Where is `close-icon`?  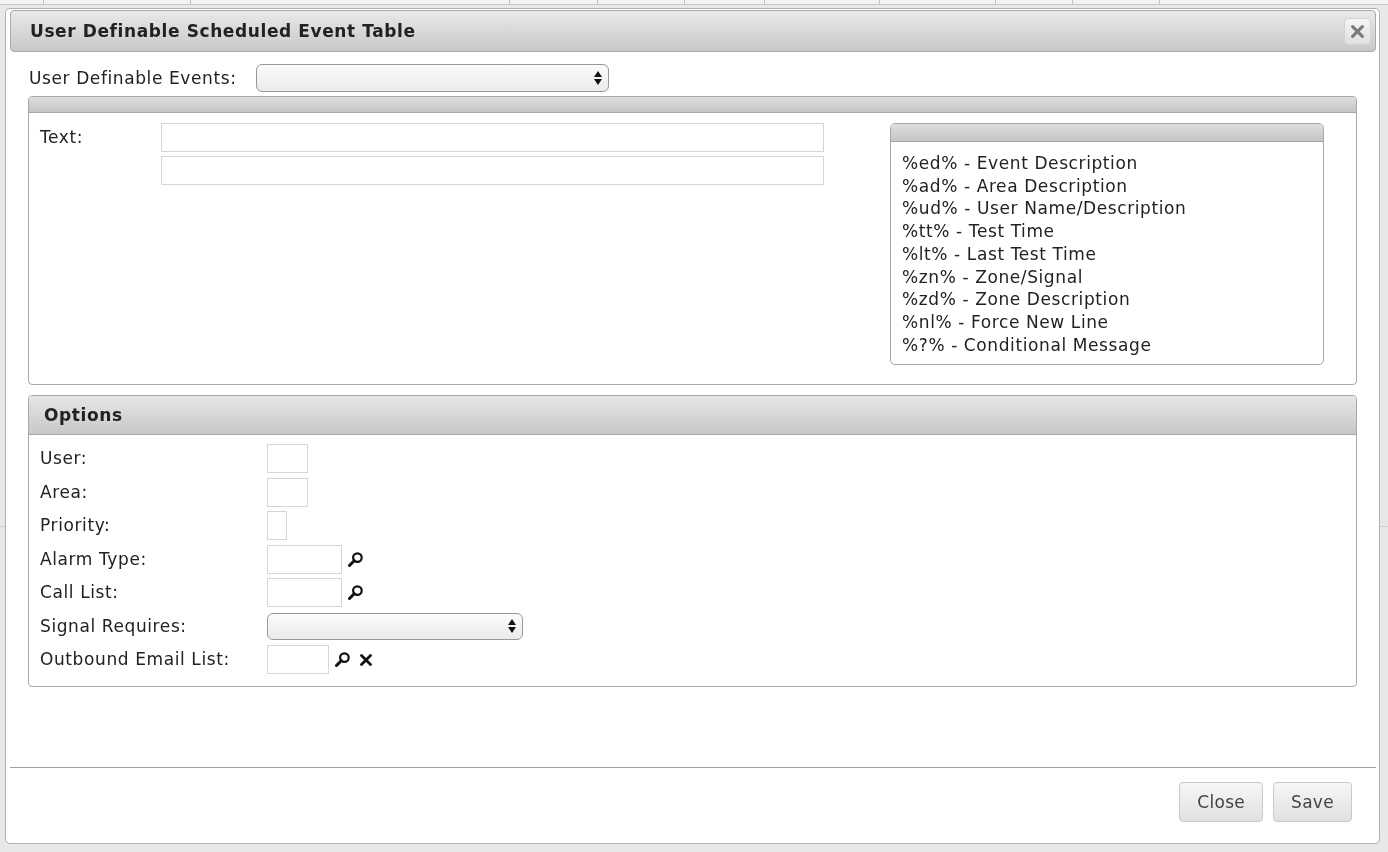 close-icon is located at coordinates (1357, 31).